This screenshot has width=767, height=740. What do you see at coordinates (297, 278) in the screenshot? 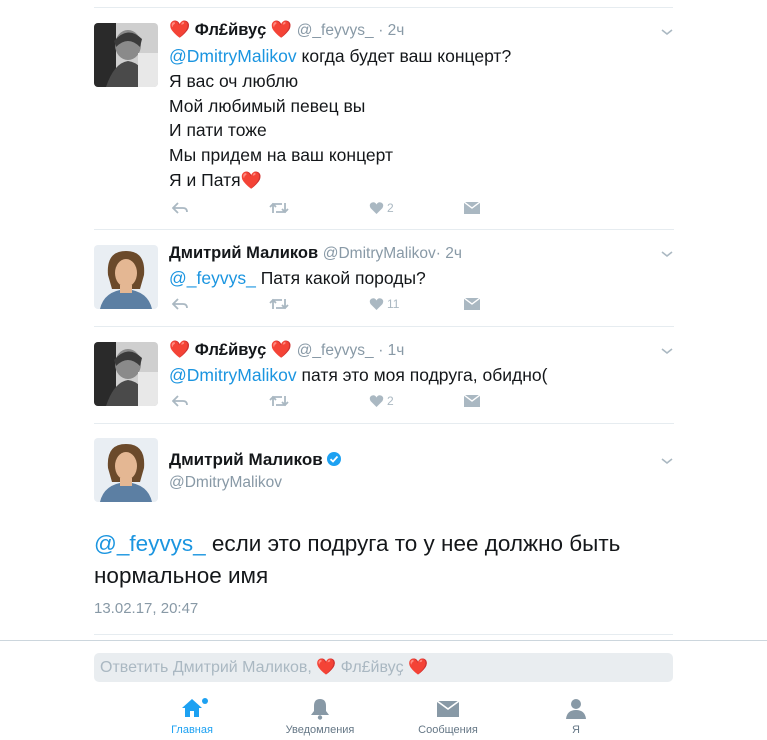
I see `tweet-text: @_feyvys_ Патя какой породы?` at bounding box center [297, 278].